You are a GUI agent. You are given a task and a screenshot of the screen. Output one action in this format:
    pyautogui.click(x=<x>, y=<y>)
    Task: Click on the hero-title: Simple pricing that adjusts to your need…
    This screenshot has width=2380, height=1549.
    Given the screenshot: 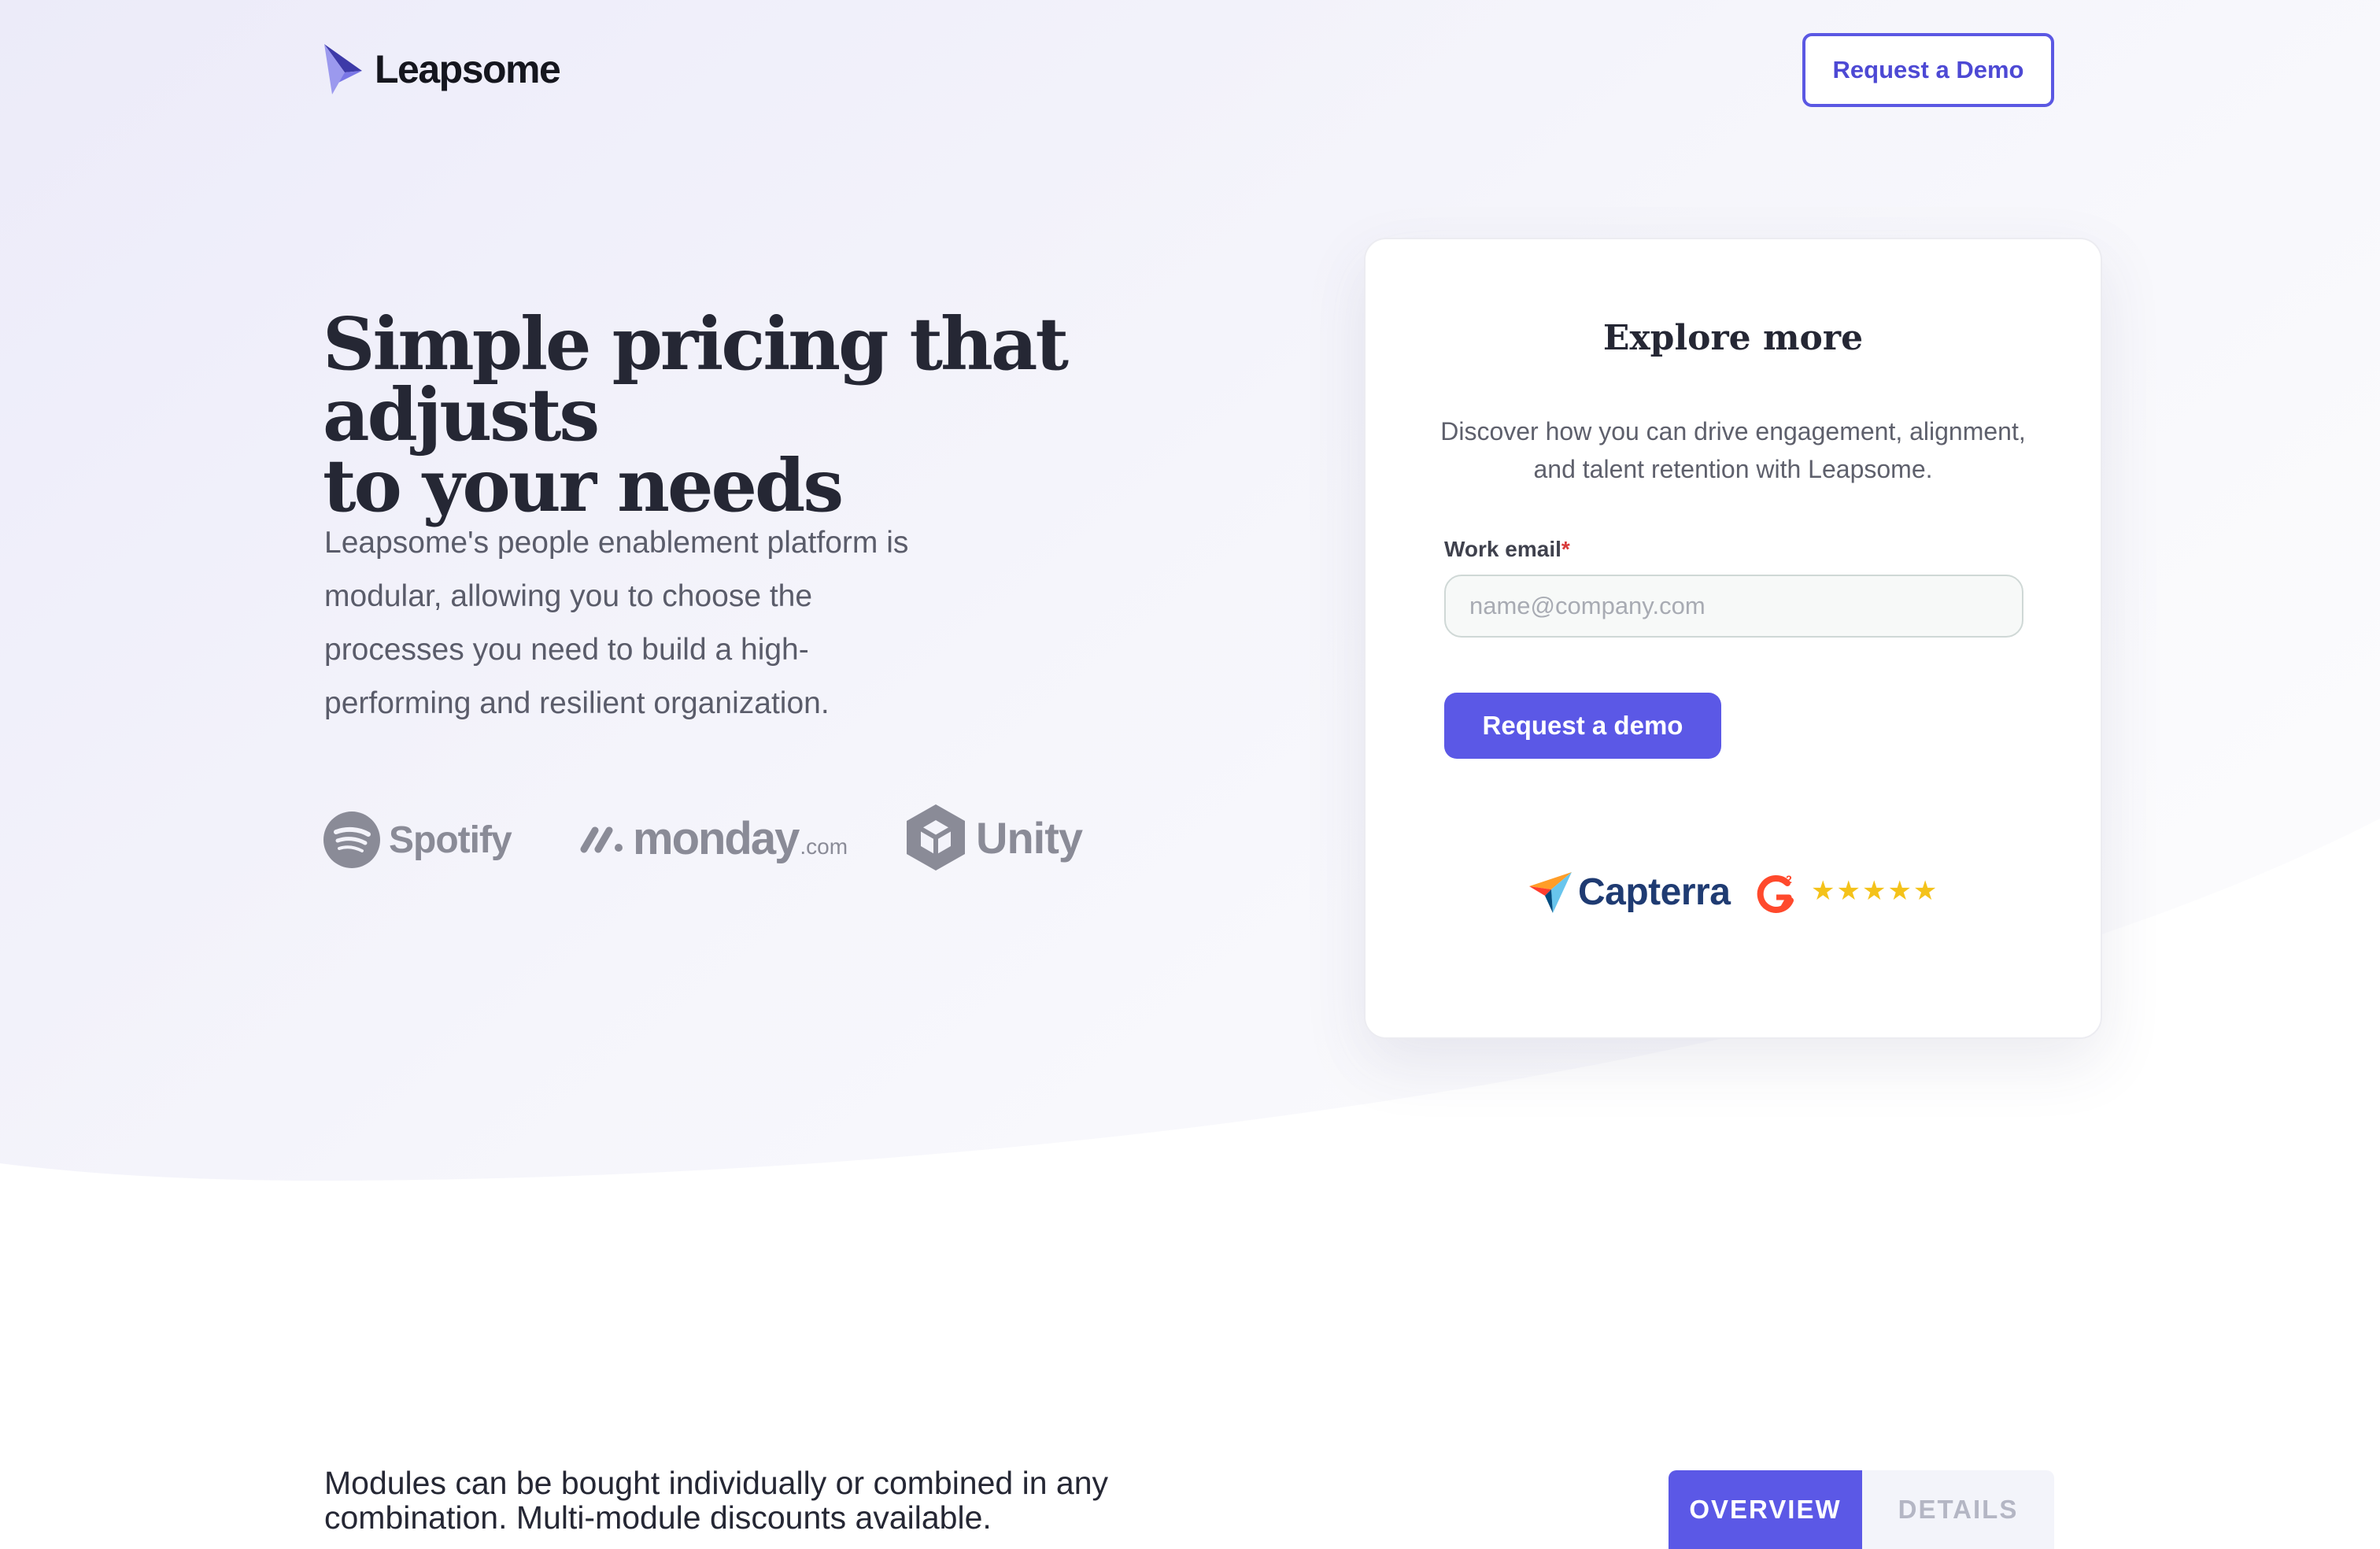 What is the action you would take?
    pyautogui.click(x=755, y=415)
    